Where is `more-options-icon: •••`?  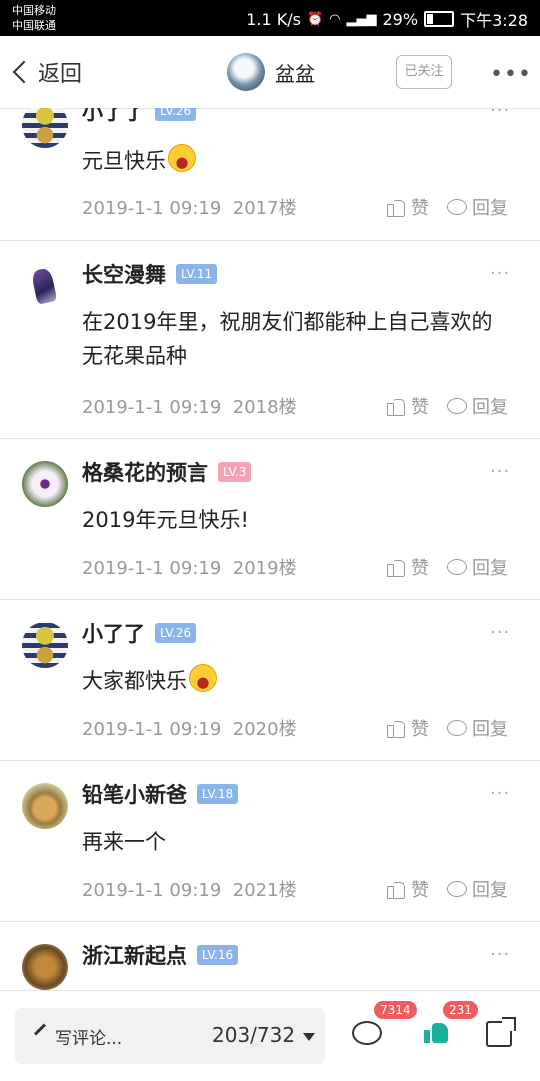 more-options-icon: ••• is located at coordinates (511, 74).